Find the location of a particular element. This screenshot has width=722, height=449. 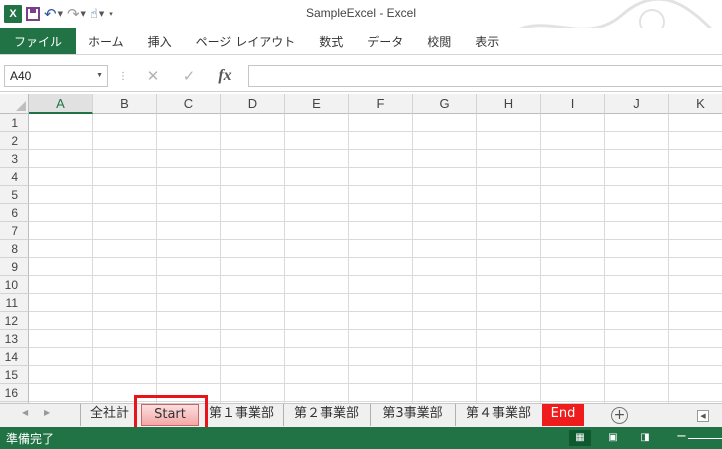

enter-icon: ✓ is located at coordinates (189, 76).